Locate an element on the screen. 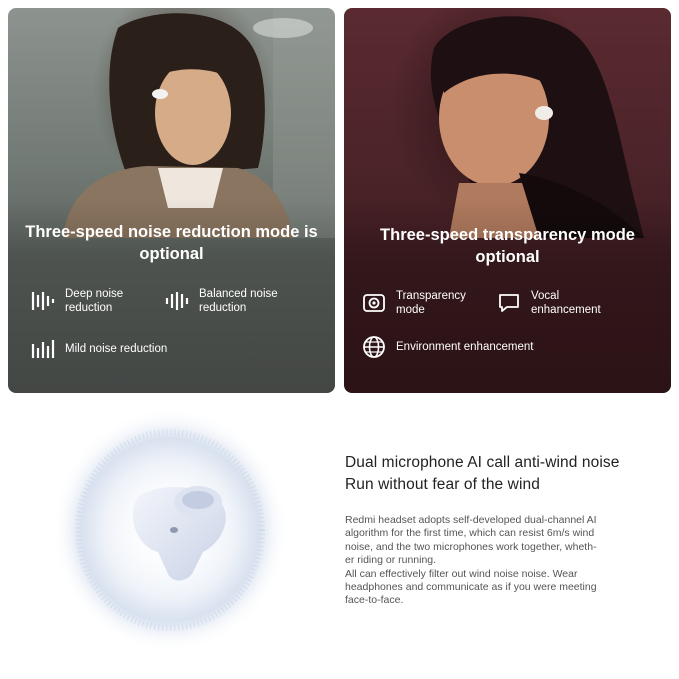 The width and height of the screenshot is (679, 679). vocal-enhancement-item: Vocal enhancement is located at coordinates (548, 303).